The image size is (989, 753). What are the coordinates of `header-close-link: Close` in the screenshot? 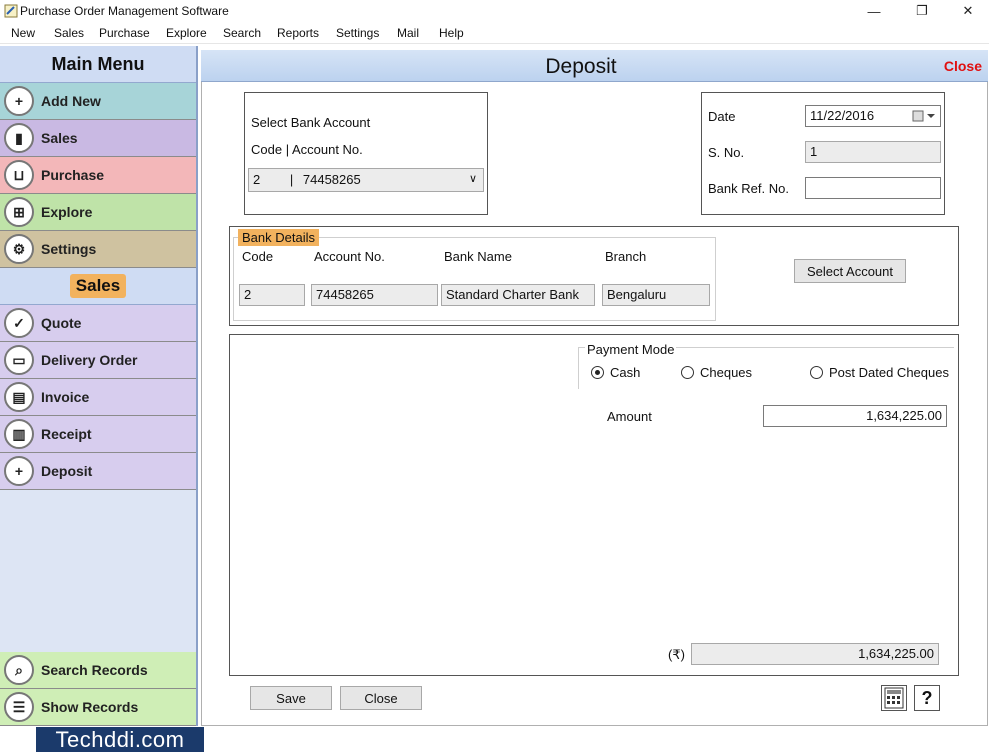 It's located at (963, 66).